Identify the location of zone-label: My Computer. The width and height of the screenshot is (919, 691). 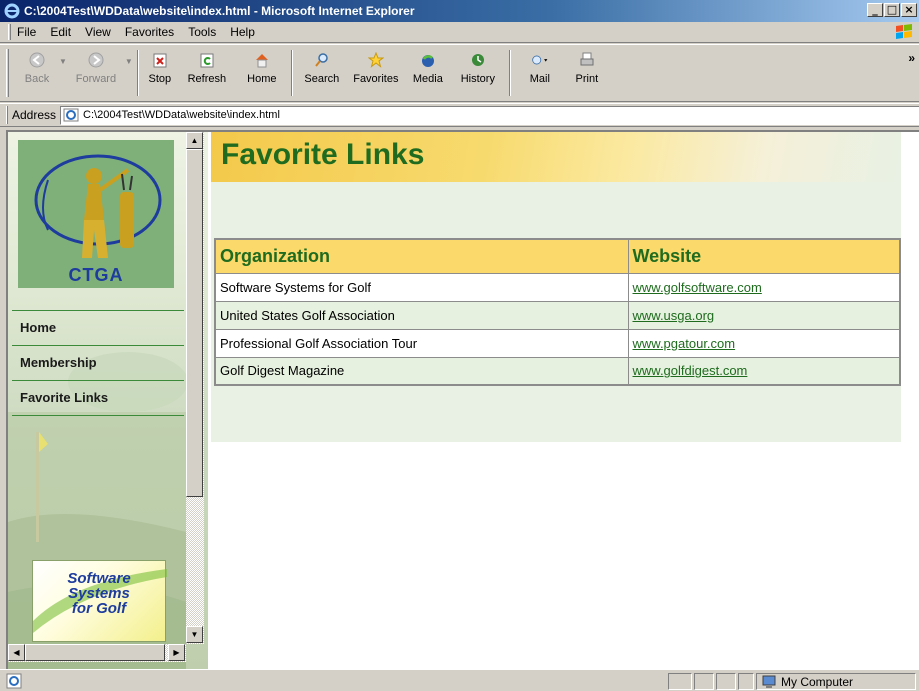
(817, 681).